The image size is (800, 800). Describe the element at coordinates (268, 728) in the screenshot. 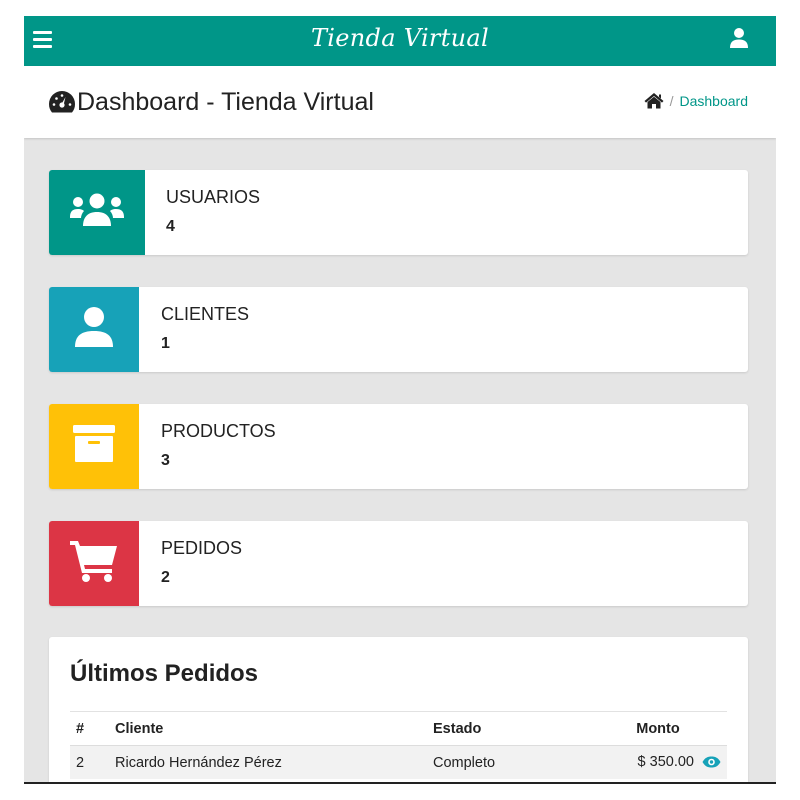

I see `column-header-cliente: Cliente` at that location.